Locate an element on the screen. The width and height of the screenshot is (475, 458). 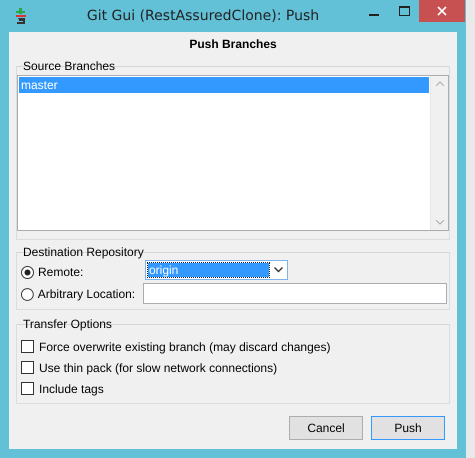
app-icon is located at coordinates (21, 16).